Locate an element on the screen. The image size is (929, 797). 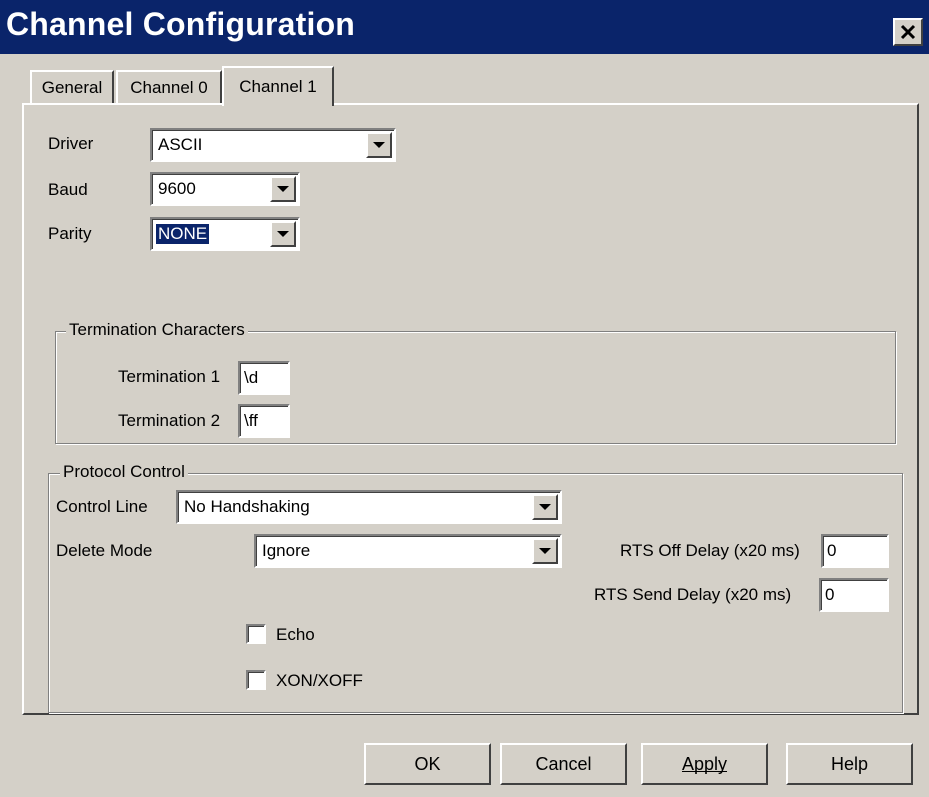
driver-dropdown-button is located at coordinates (379, 145).